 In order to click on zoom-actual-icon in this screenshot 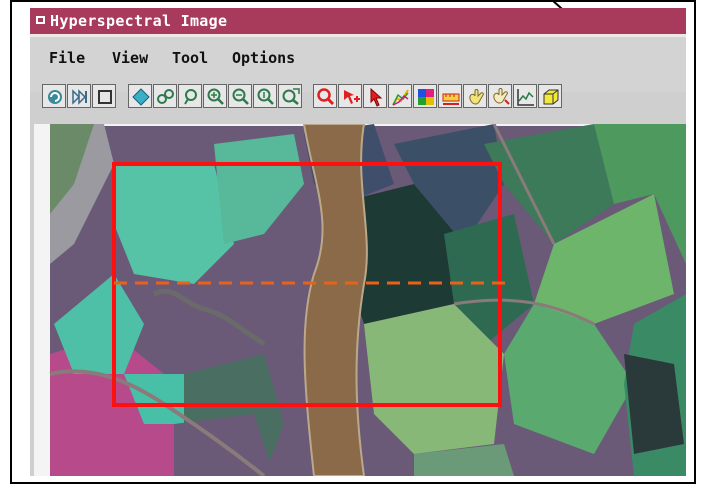, I will do `click(265, 96)`.